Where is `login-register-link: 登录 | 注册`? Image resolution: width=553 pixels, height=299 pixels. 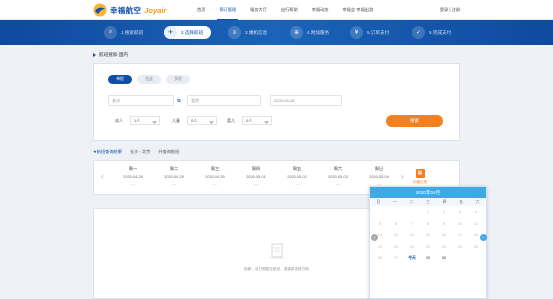
login-register-link: 登录 | 注册 is located at coordinates (450, 10).